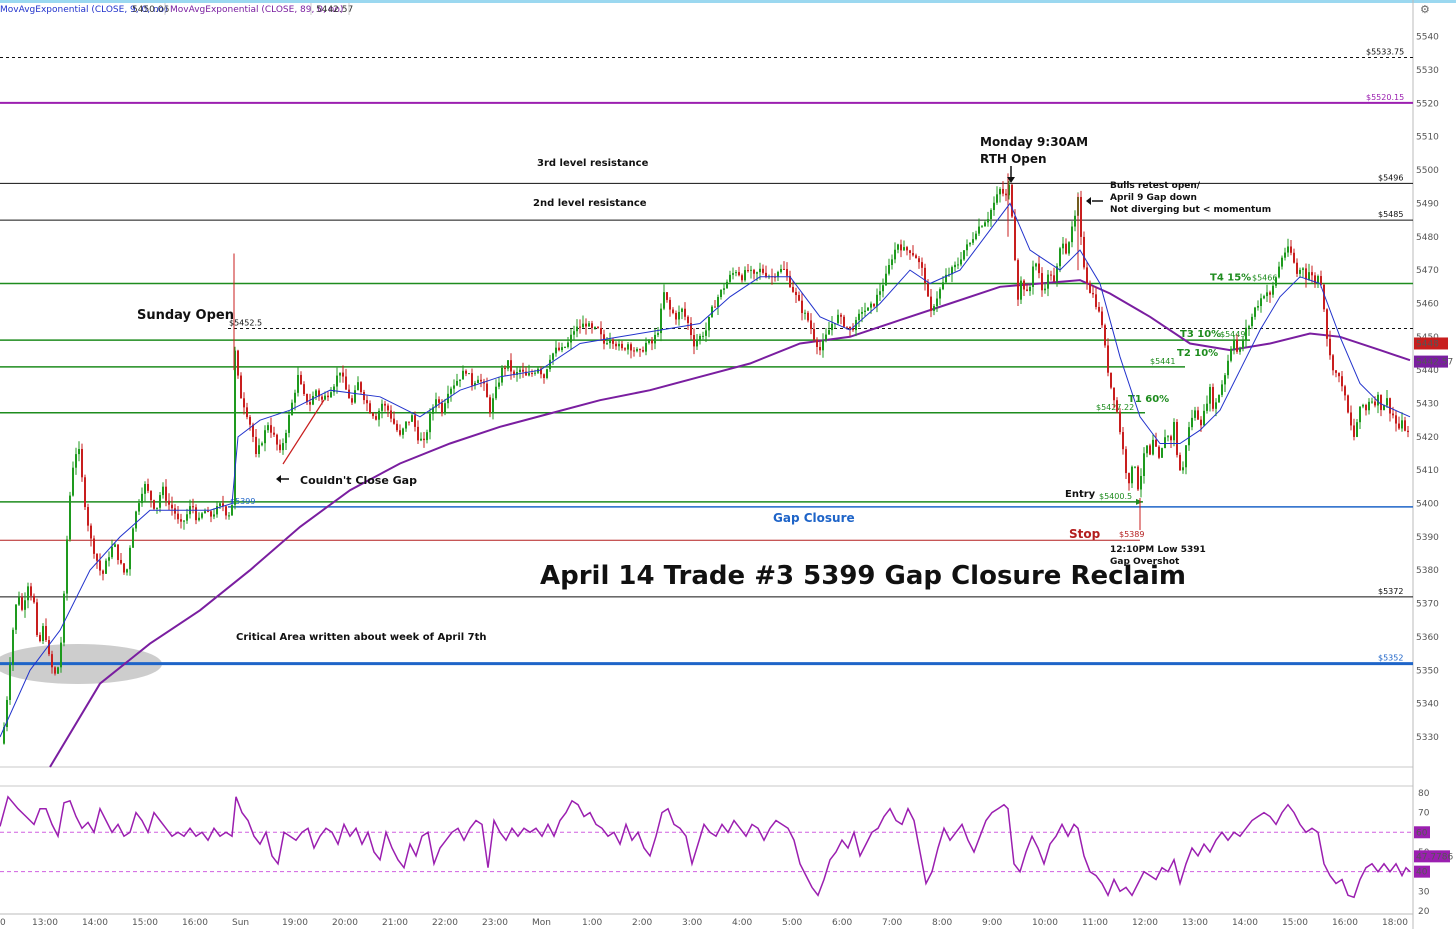 The height and width of the screenshot is (929, 1456). What do you see at coordinates (145, 923) in the screenshot?
I see `time-tick-label: 15:00` at bounding box center [145, 923].